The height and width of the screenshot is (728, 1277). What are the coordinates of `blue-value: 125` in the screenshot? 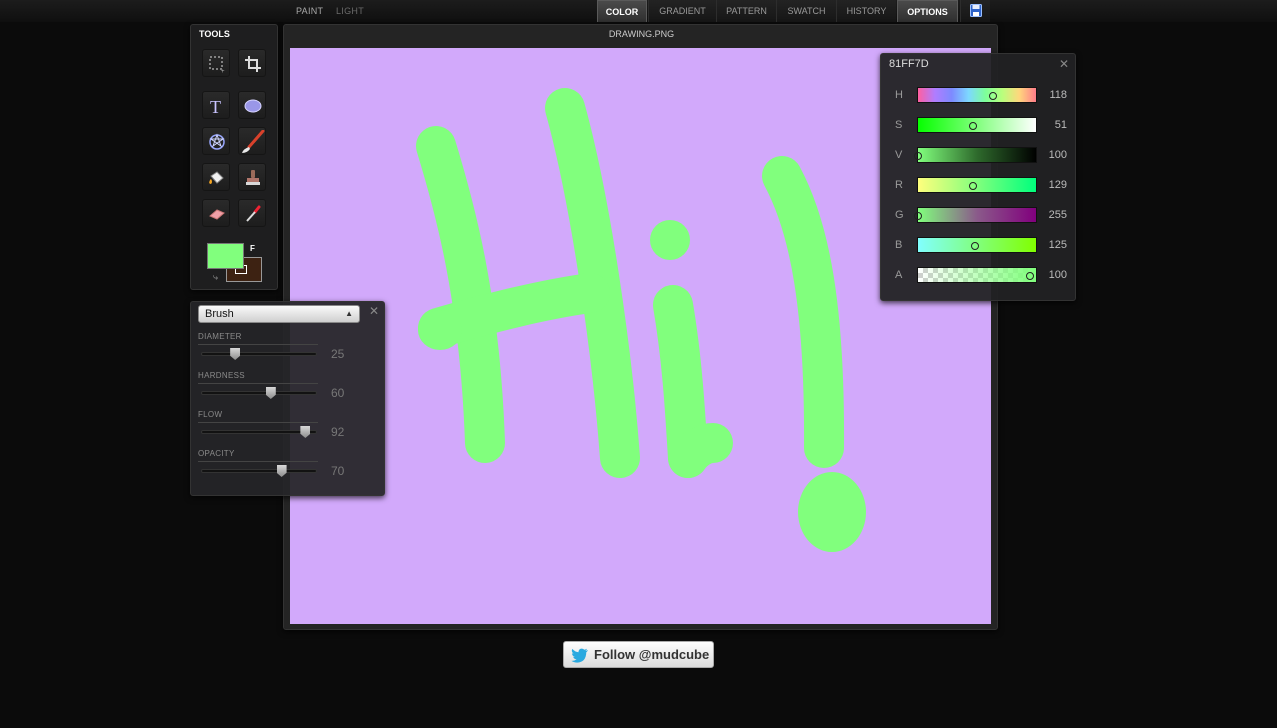 It's located at (1055, 245).